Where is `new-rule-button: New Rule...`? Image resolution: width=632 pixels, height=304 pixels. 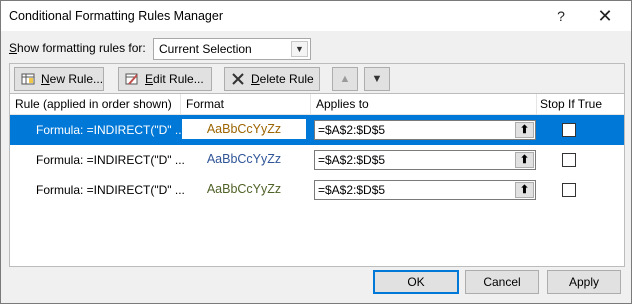 new-rule-button: New Rule... is located at coordinates (59, 79).